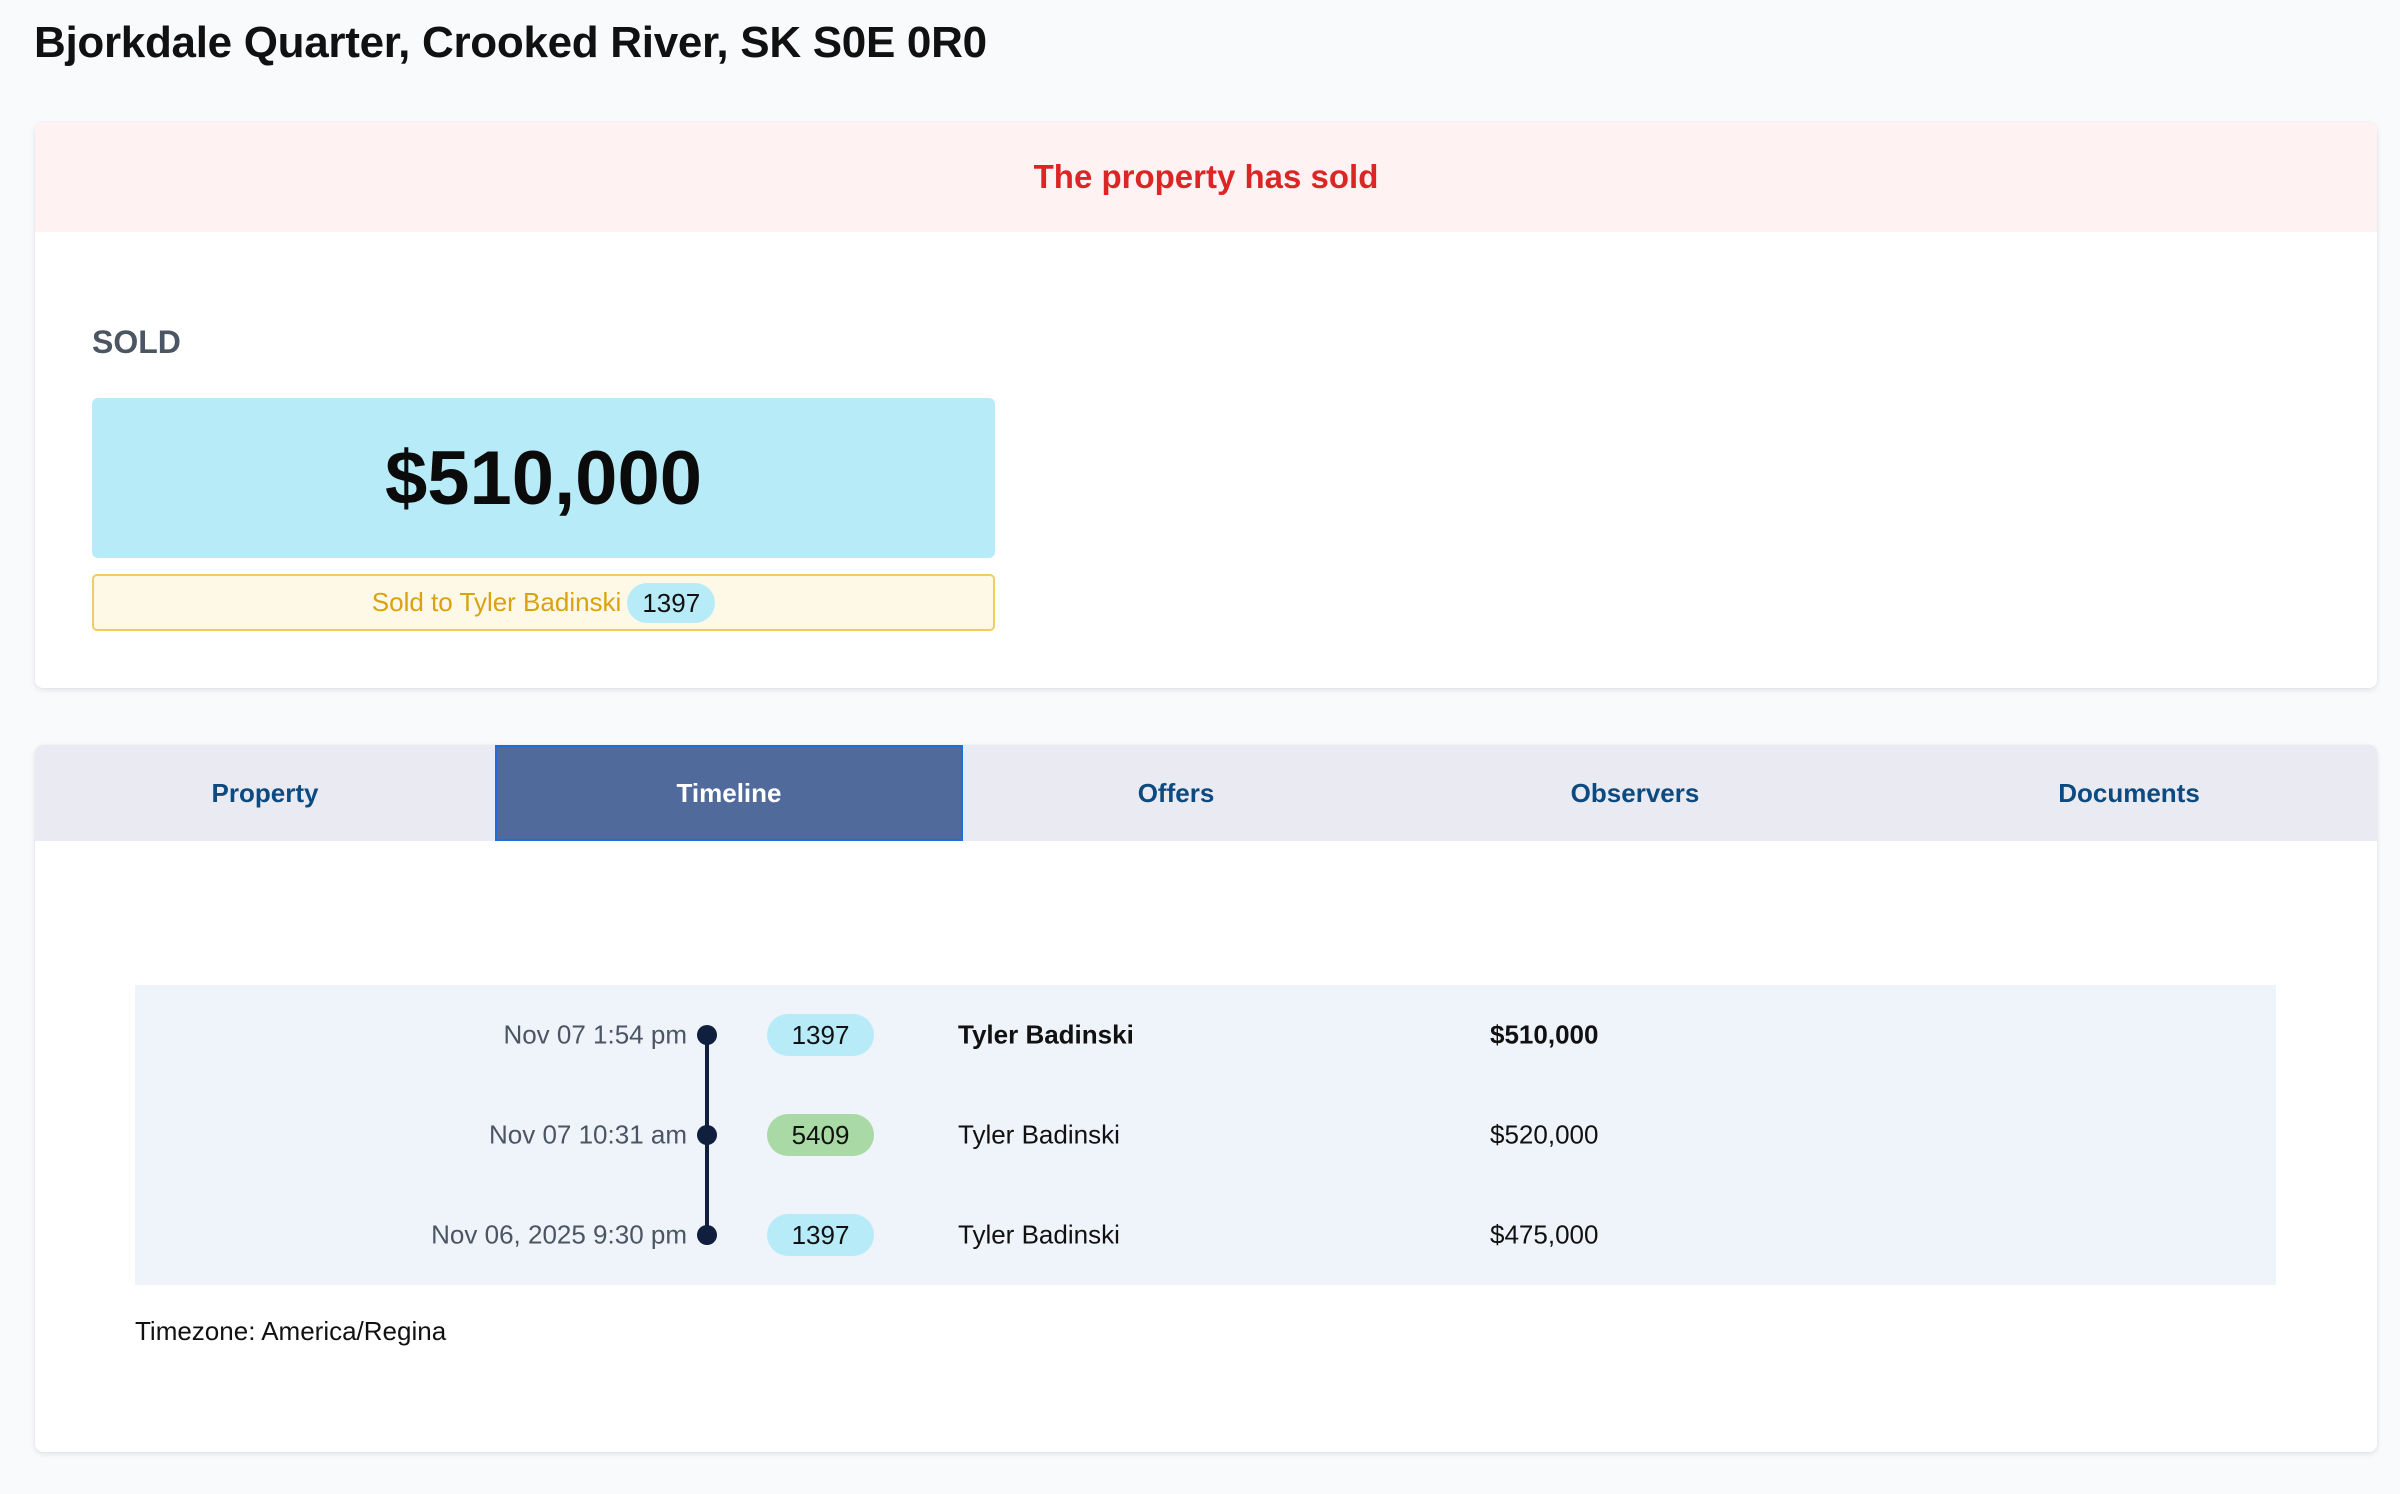 The image size is (2400, 1494). What do you see at coordinates (291, 1331) in the screenshot?
I see `timezone-note: Timezone: America/Regina` at bounding box center [291, 1331].